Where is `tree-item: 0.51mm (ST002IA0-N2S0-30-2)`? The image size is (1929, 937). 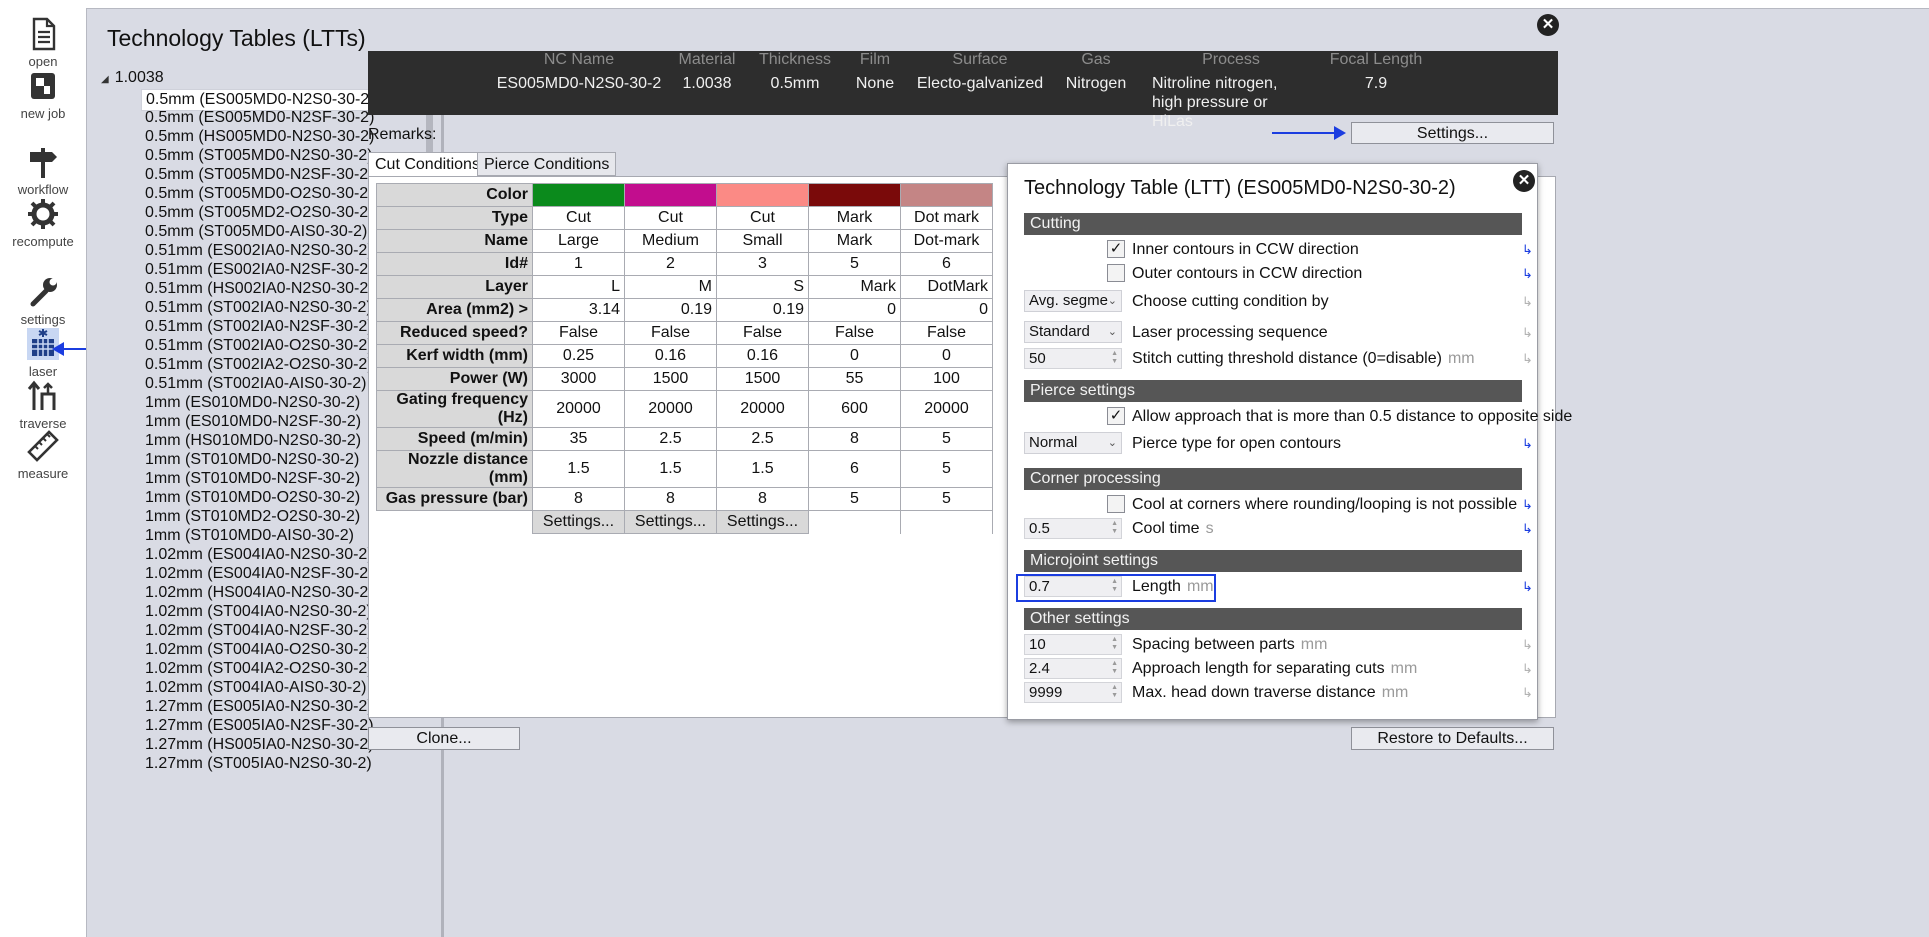
tree-item: 0.51mm (ST002IA0-N2S0-30-2) is located at coordinates (258, 308).